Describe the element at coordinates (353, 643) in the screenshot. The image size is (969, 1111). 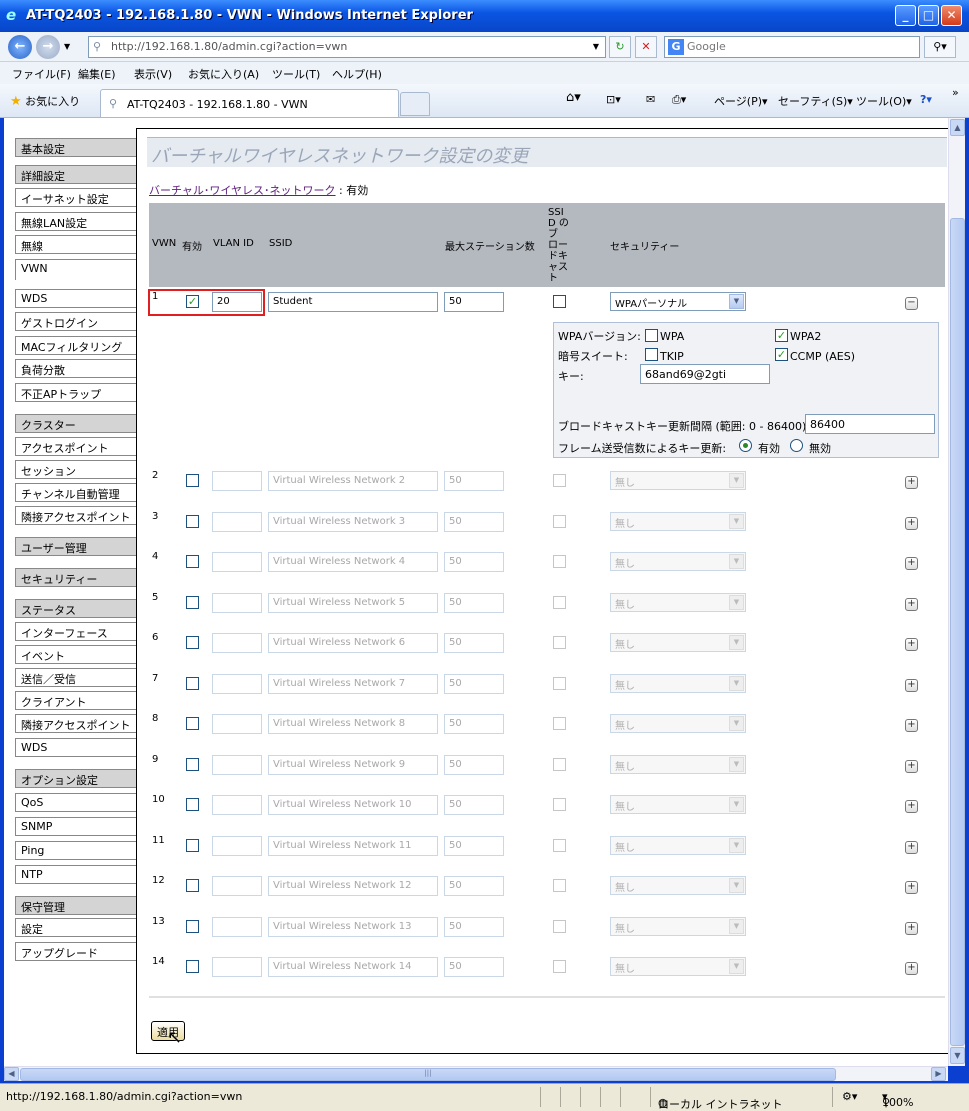
I see `ssid-input: Virtual Wireless Network 6` at that location.